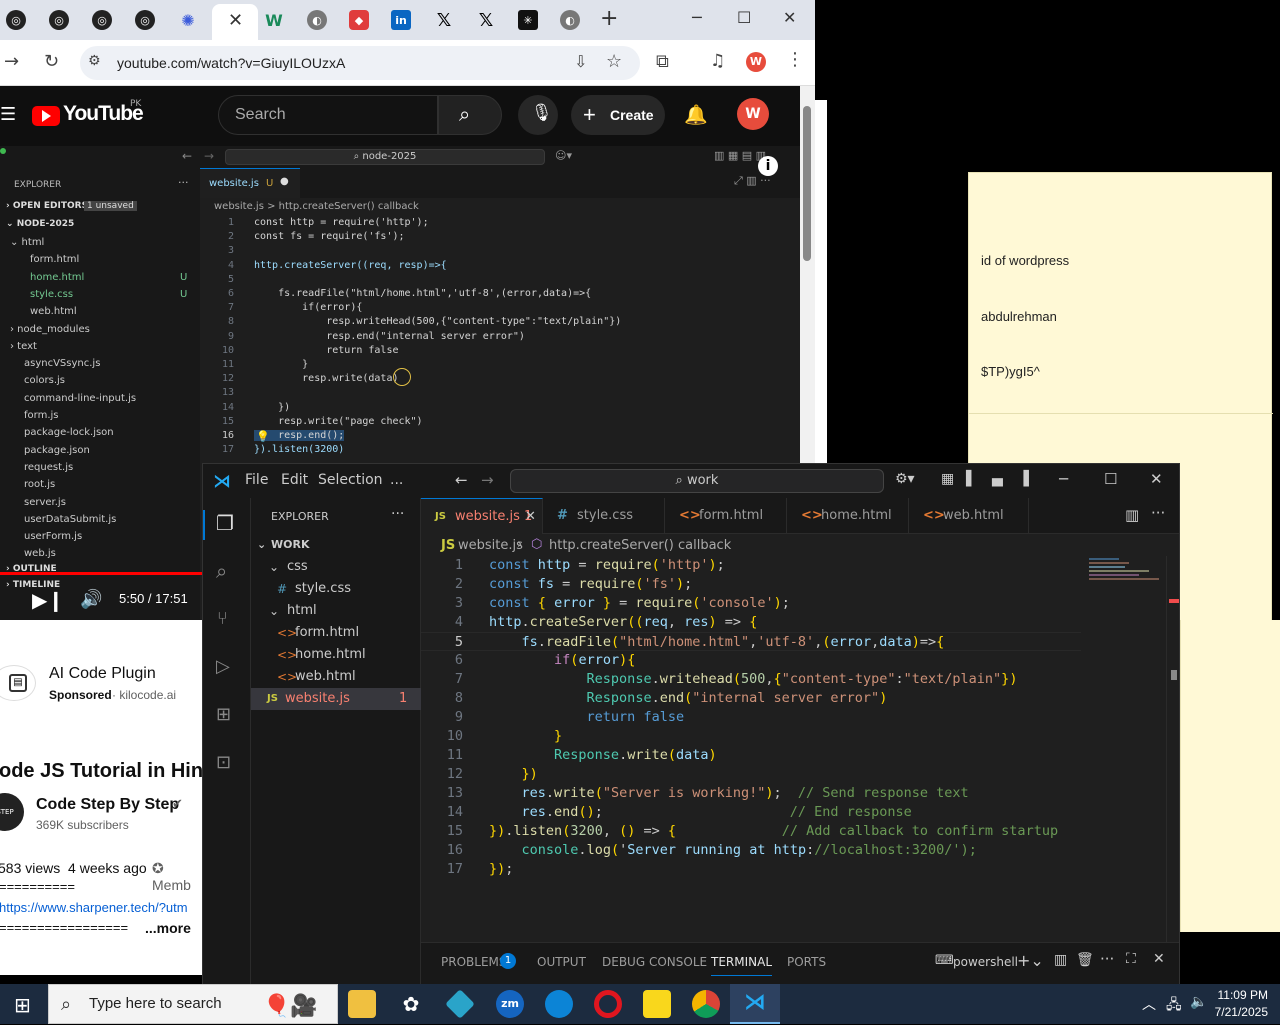  What do you see at coordinates (223, 666) in the screenshot?
I see `run-debug-icon: ▷` at bounding box center [223, 666].